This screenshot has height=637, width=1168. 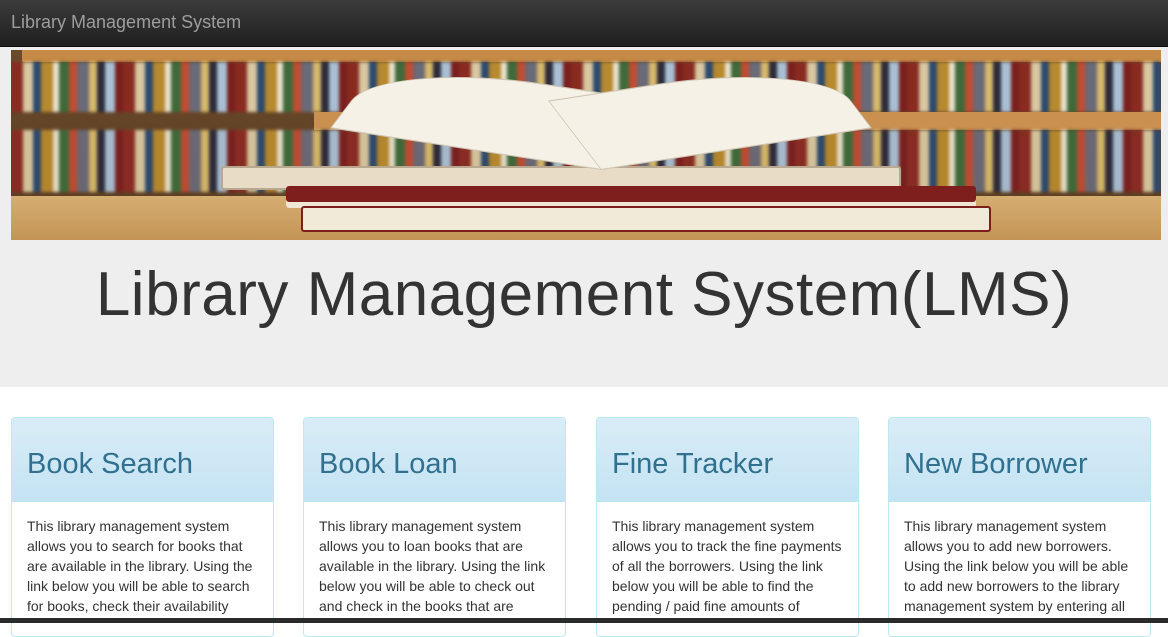 What do you see at coordinates (388, 464) in the screenshot?
I see `panel-title-book-loan: Book Loan` at bounding box center [388, 464].